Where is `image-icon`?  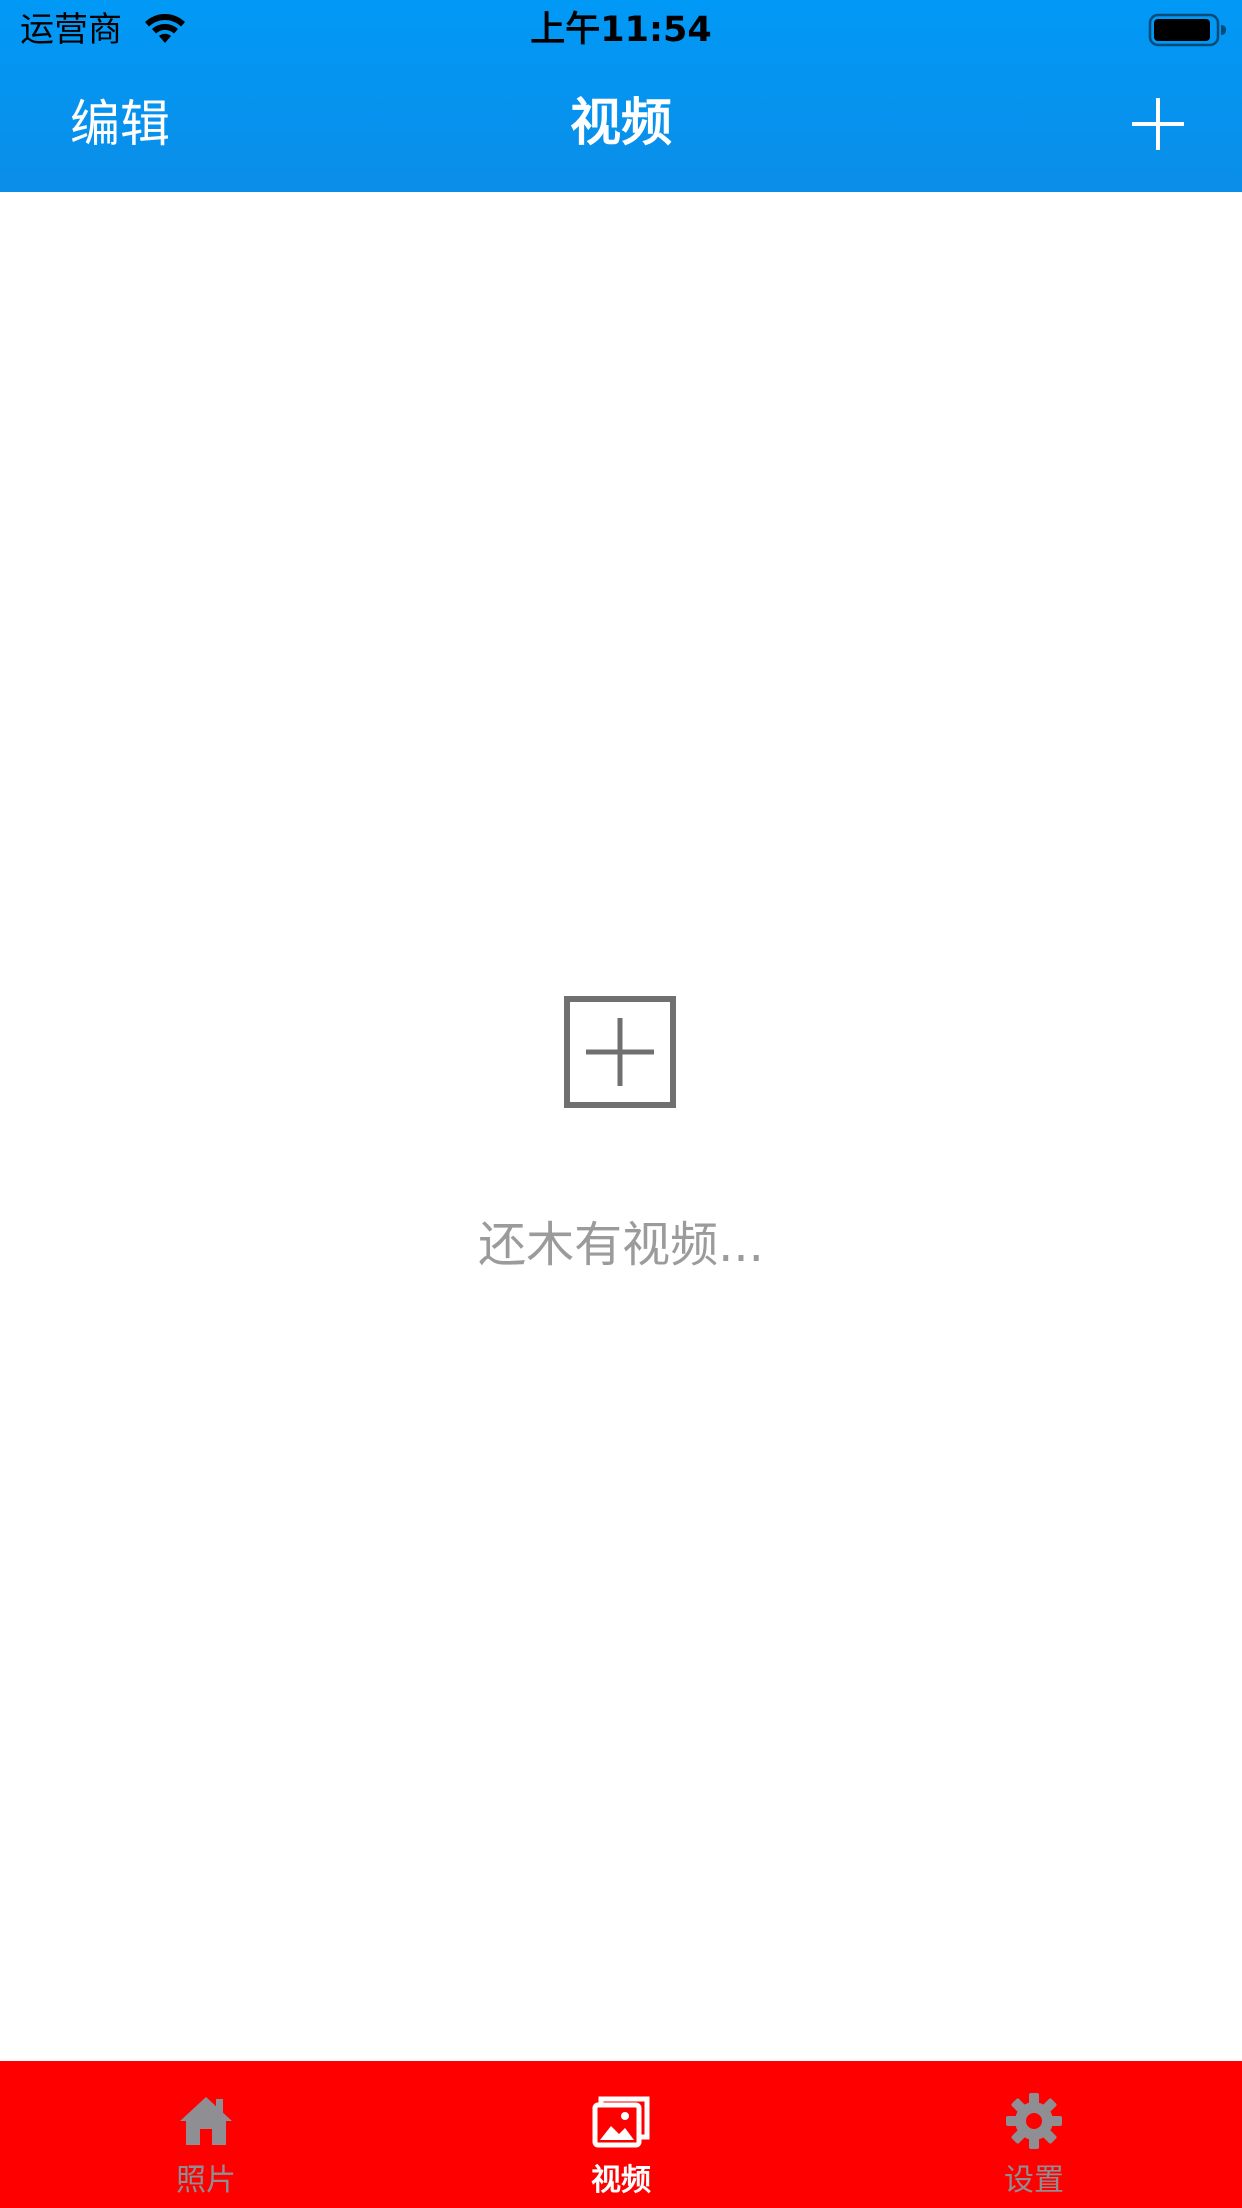 image-icon is located at coordinates (621, 2122).